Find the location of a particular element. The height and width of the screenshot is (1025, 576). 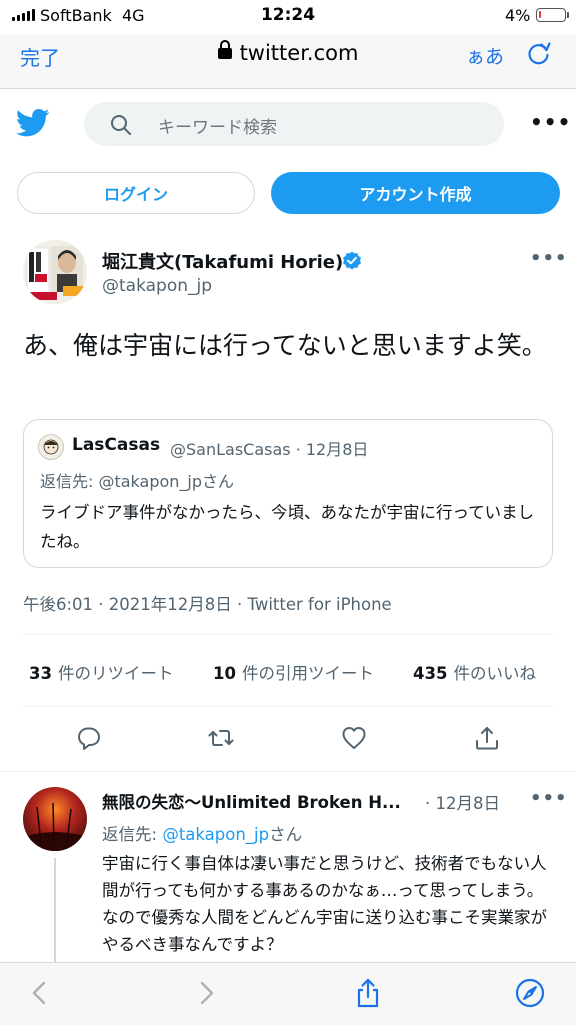

battery-tip is located at coordinates (568, 15).